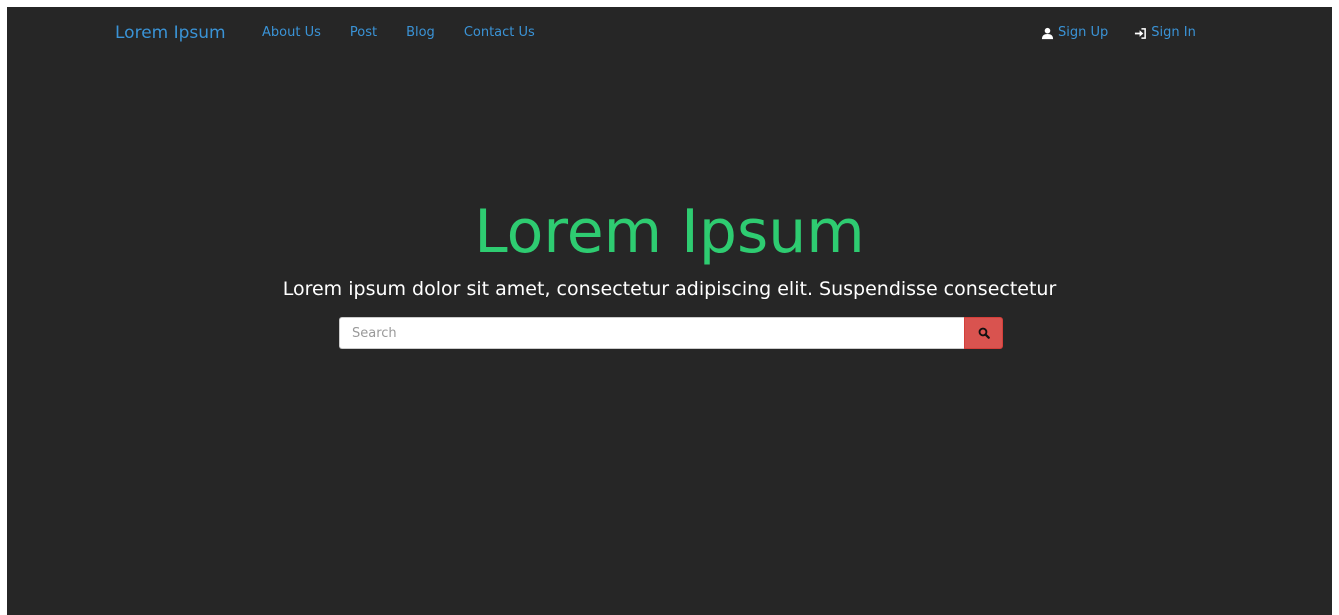 The width and height of the screenshot is (1339, 615). Describe the element at coordinates (170, 33) in the screenshot. I see `brand-link: Lorem Ipsum` at that location.